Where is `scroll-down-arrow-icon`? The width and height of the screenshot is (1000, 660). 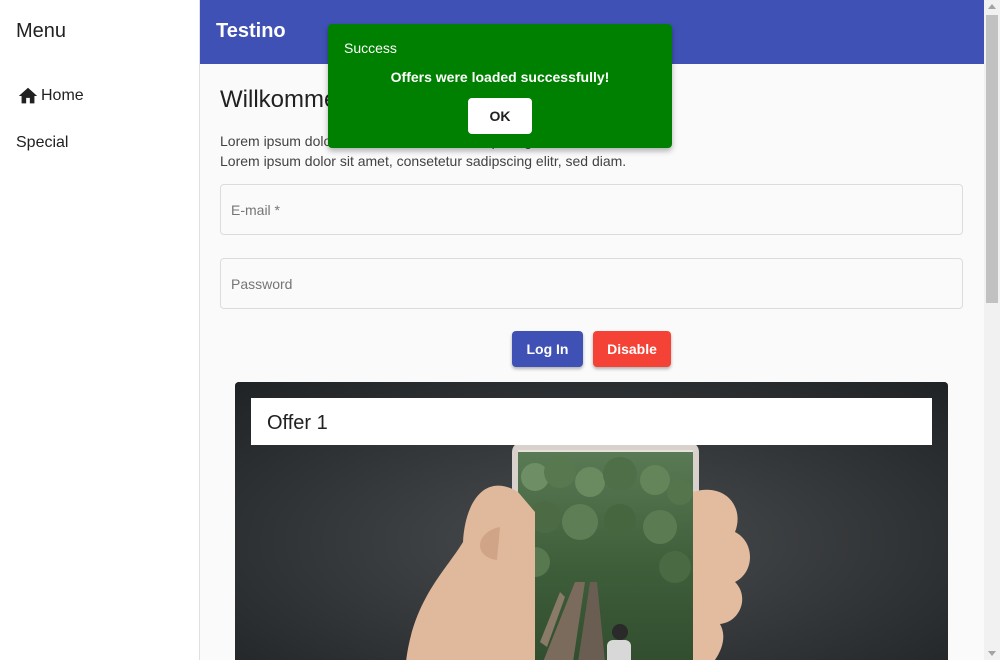 scroll-down-arrow-icon is located at coordinates (992, 653).